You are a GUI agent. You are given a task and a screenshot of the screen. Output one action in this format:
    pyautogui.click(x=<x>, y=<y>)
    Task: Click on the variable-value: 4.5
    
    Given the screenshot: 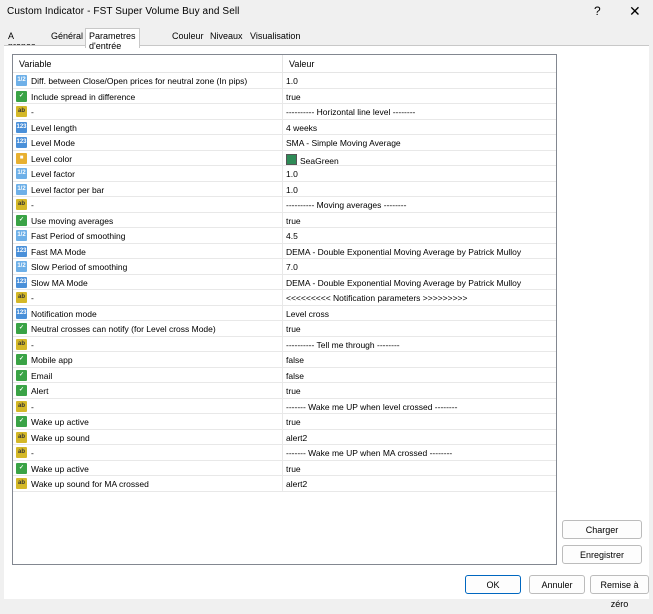 What is the action you would take?
    pyautogui.click(x=292, y=236)
    